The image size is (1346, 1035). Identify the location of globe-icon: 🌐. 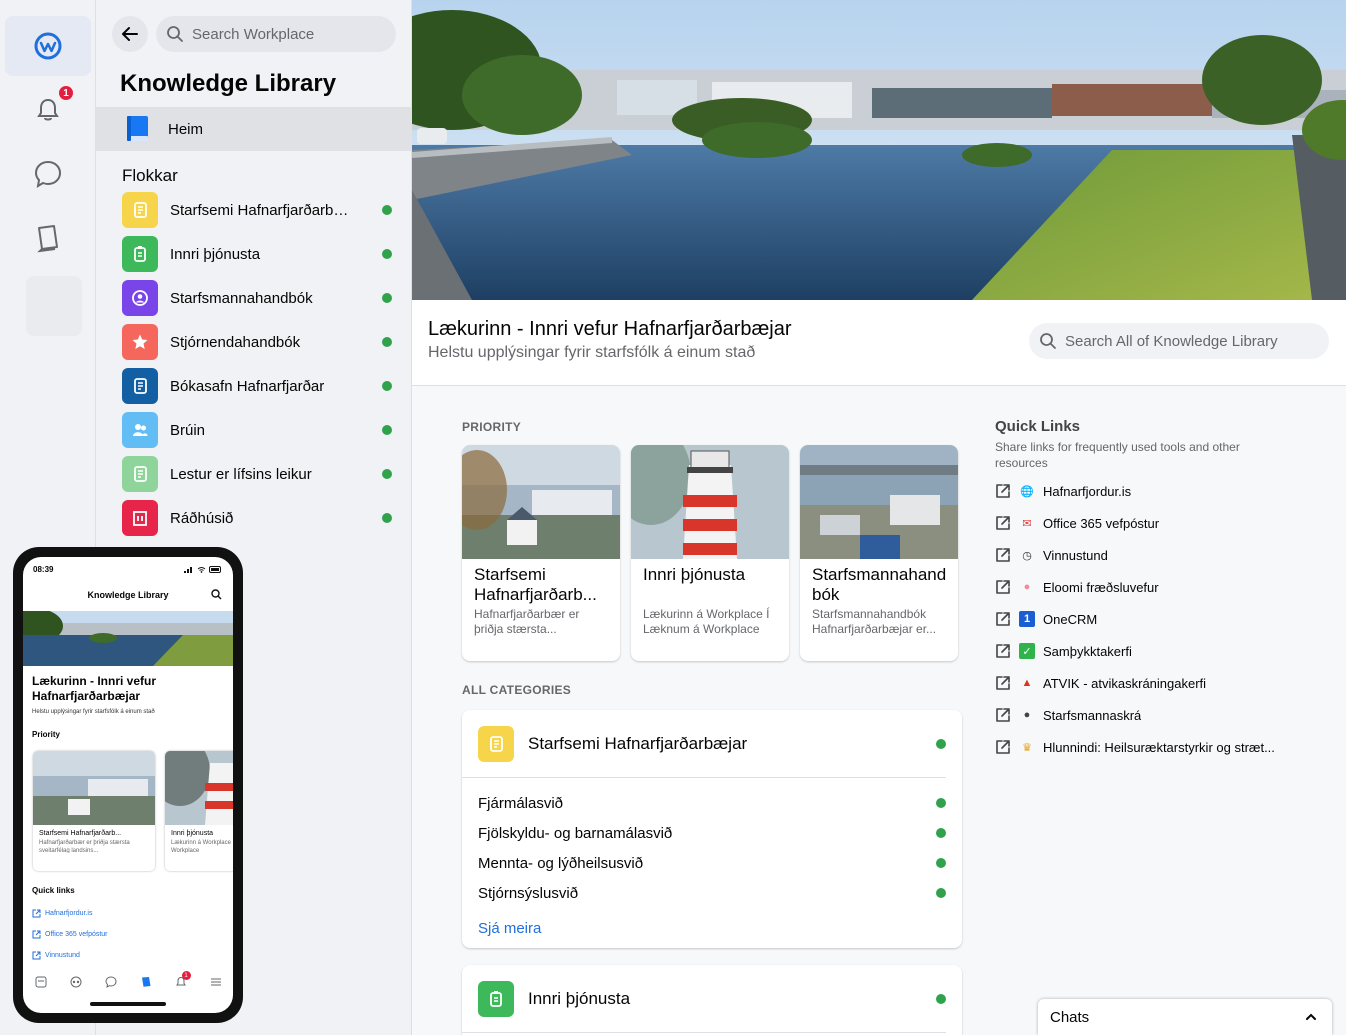
(1027, 491).